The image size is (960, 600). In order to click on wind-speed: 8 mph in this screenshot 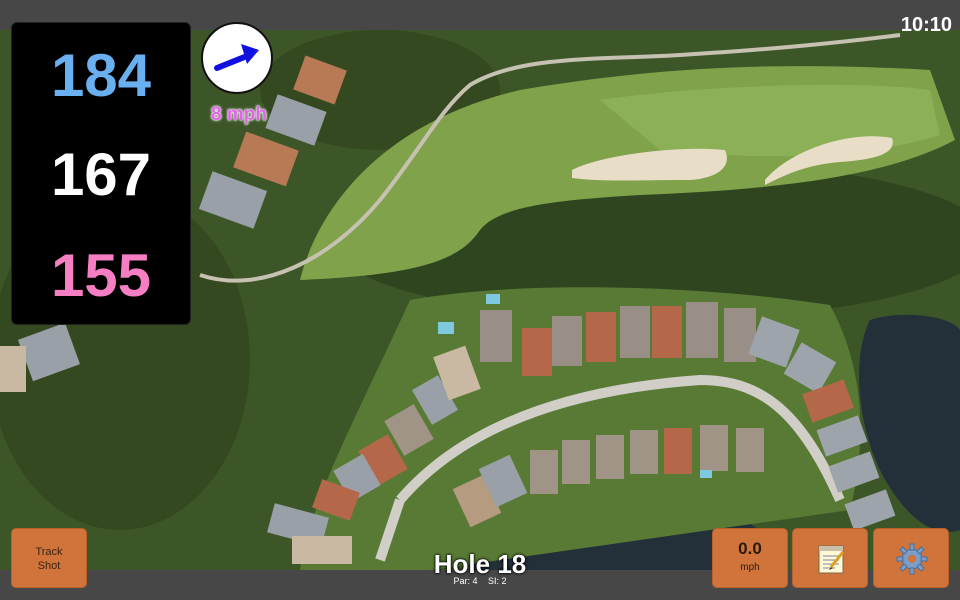, I will do `click(239, 114)`.